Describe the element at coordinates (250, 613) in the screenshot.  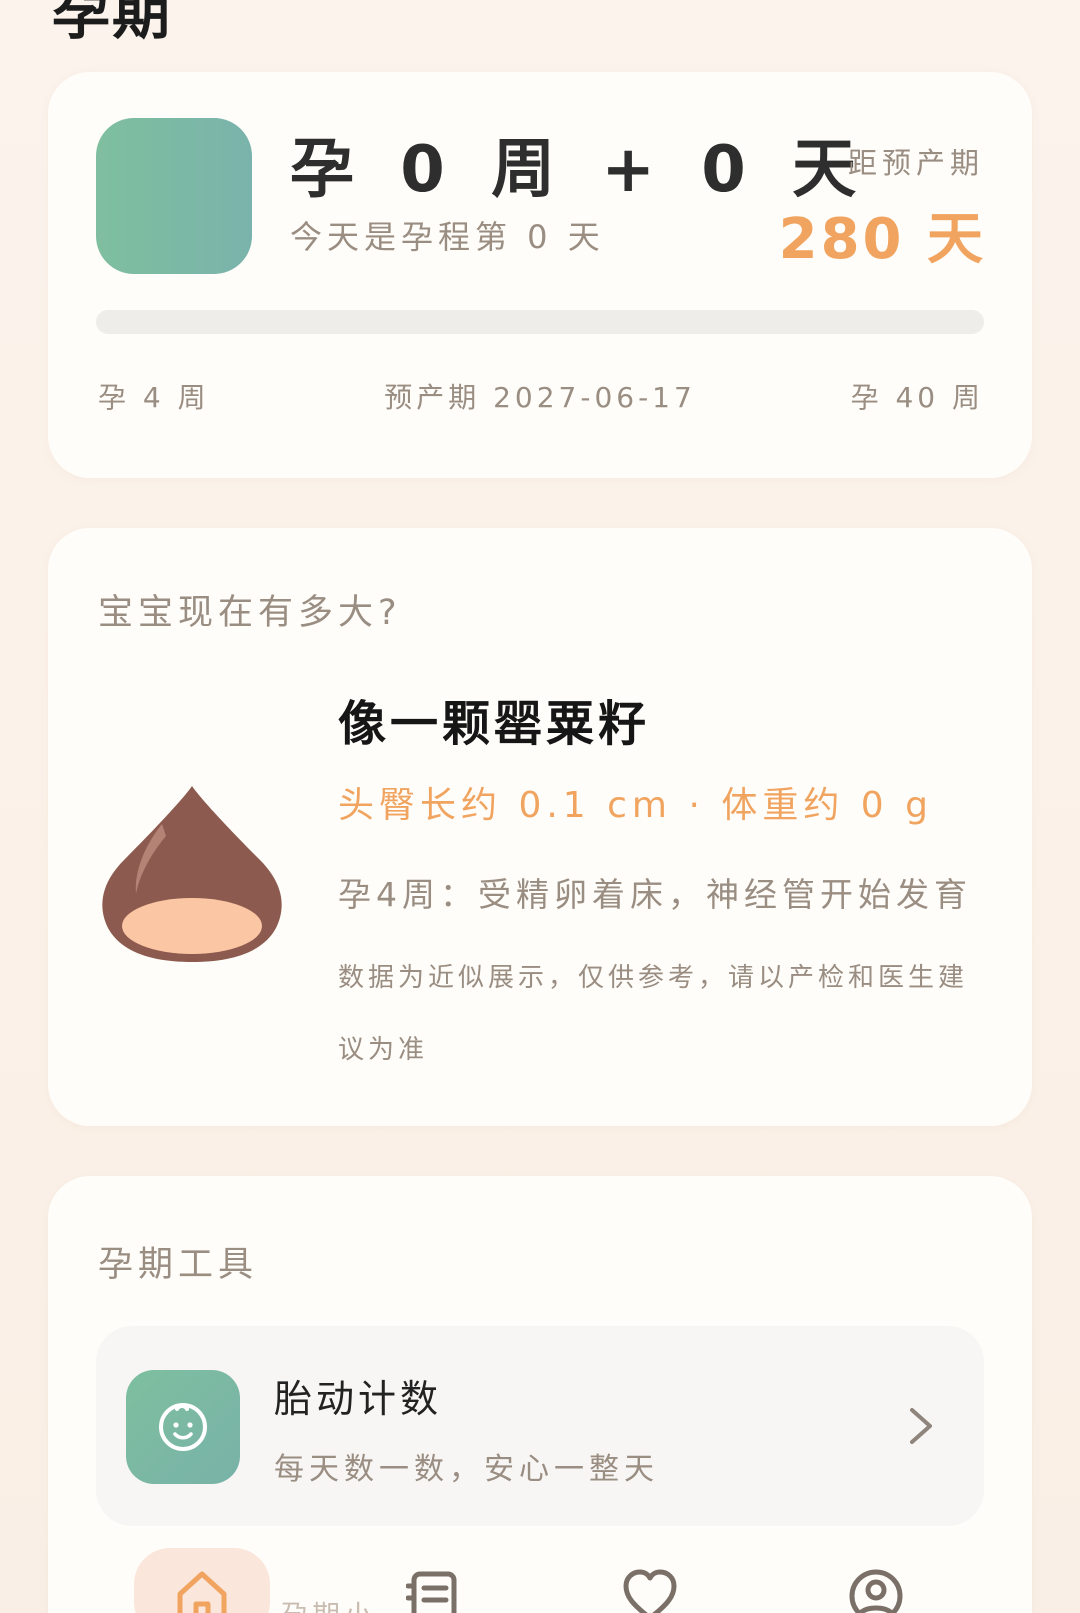
I see `baby-size-title: 宝宝现在有多大?` at that location.